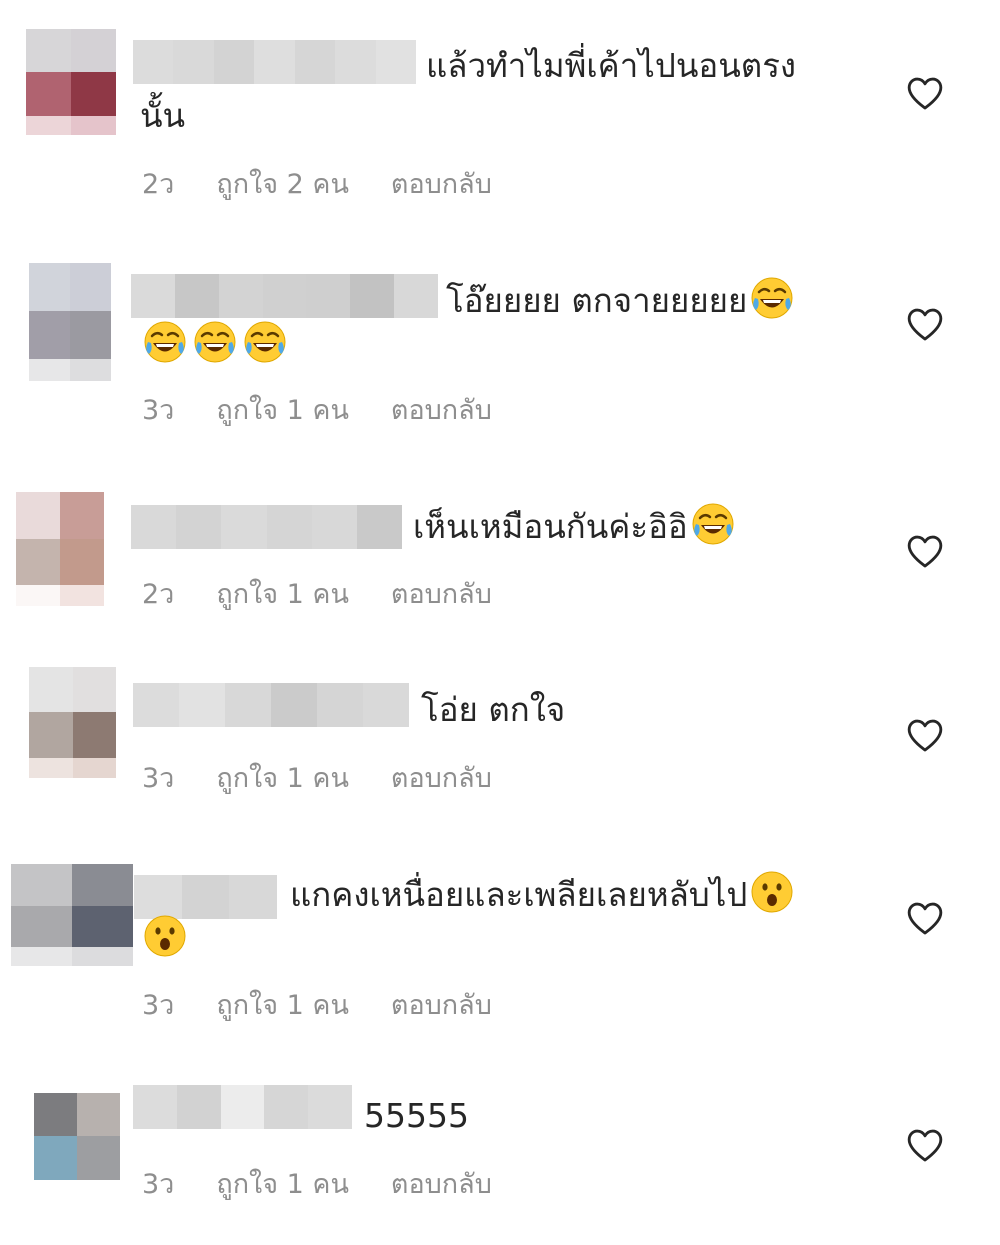  I want to click on comment-text: โอ๊ยยยย ตกจายยยยย, so click(656, 300).